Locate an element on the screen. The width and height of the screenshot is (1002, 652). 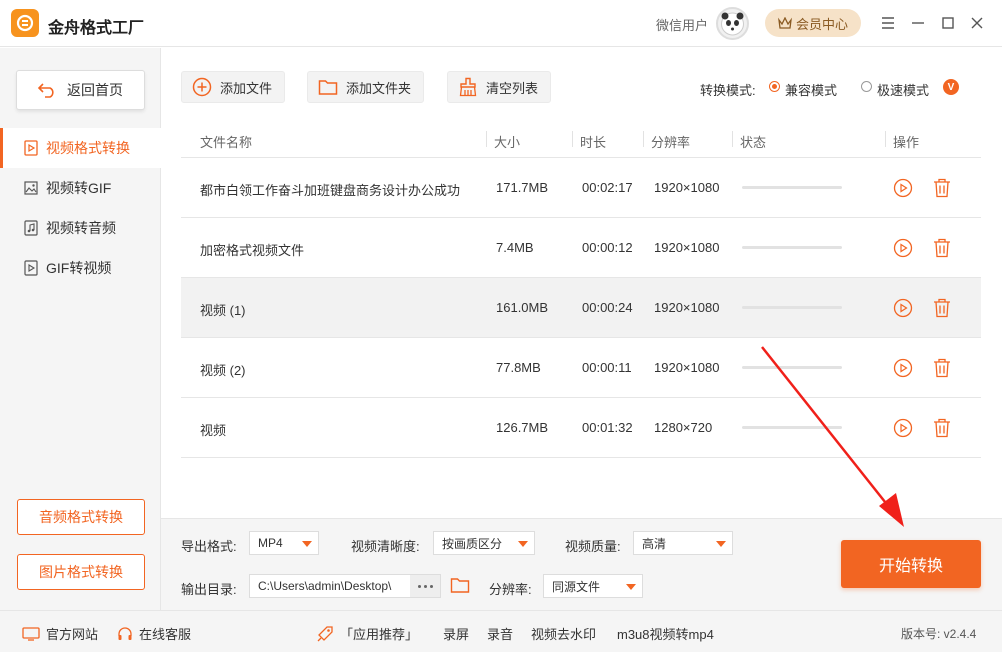
footer-link-record-screen: 录屏 is located at coordinates (456, 633).